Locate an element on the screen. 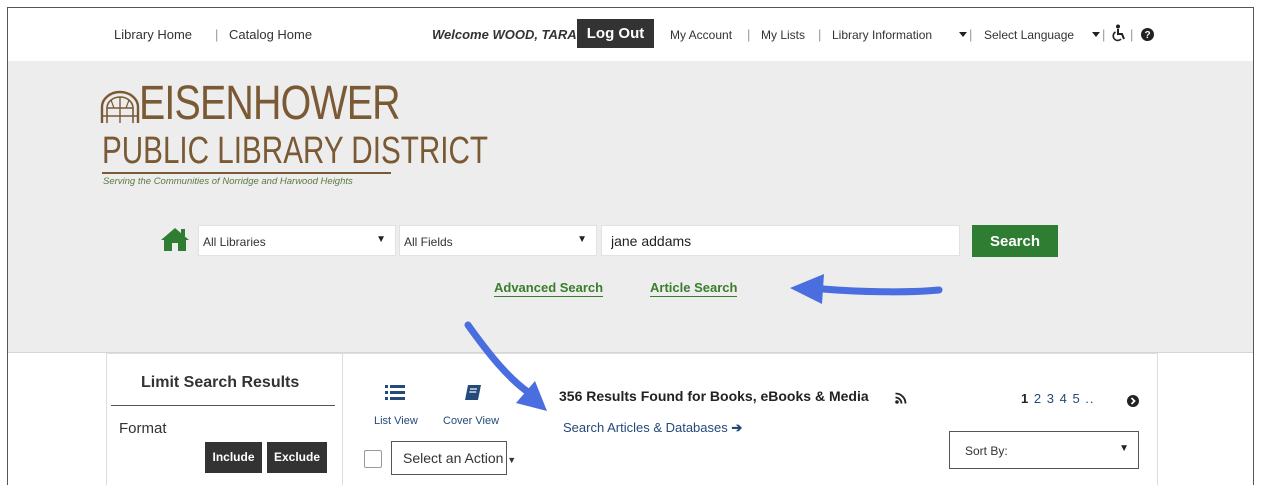 The width and height of the screenshot is (1261, 485). logo-divider is located at coordinates (246, 173).